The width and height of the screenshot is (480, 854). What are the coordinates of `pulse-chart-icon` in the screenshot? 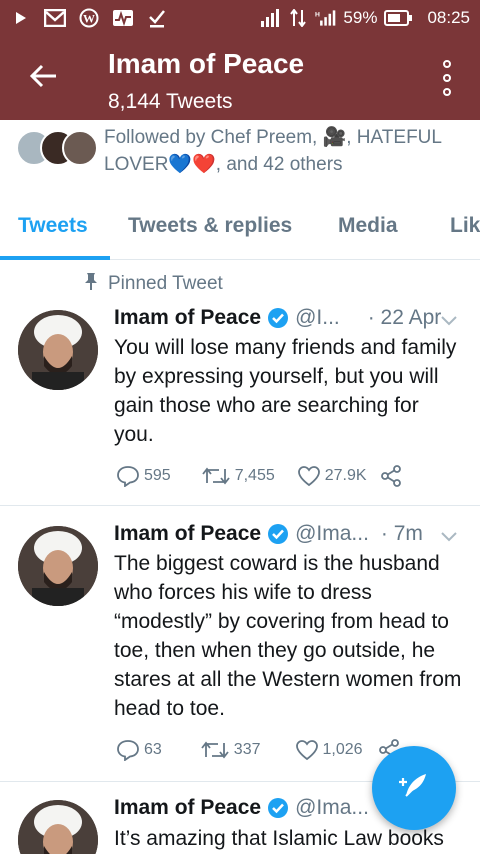 It's located at (123, 18).